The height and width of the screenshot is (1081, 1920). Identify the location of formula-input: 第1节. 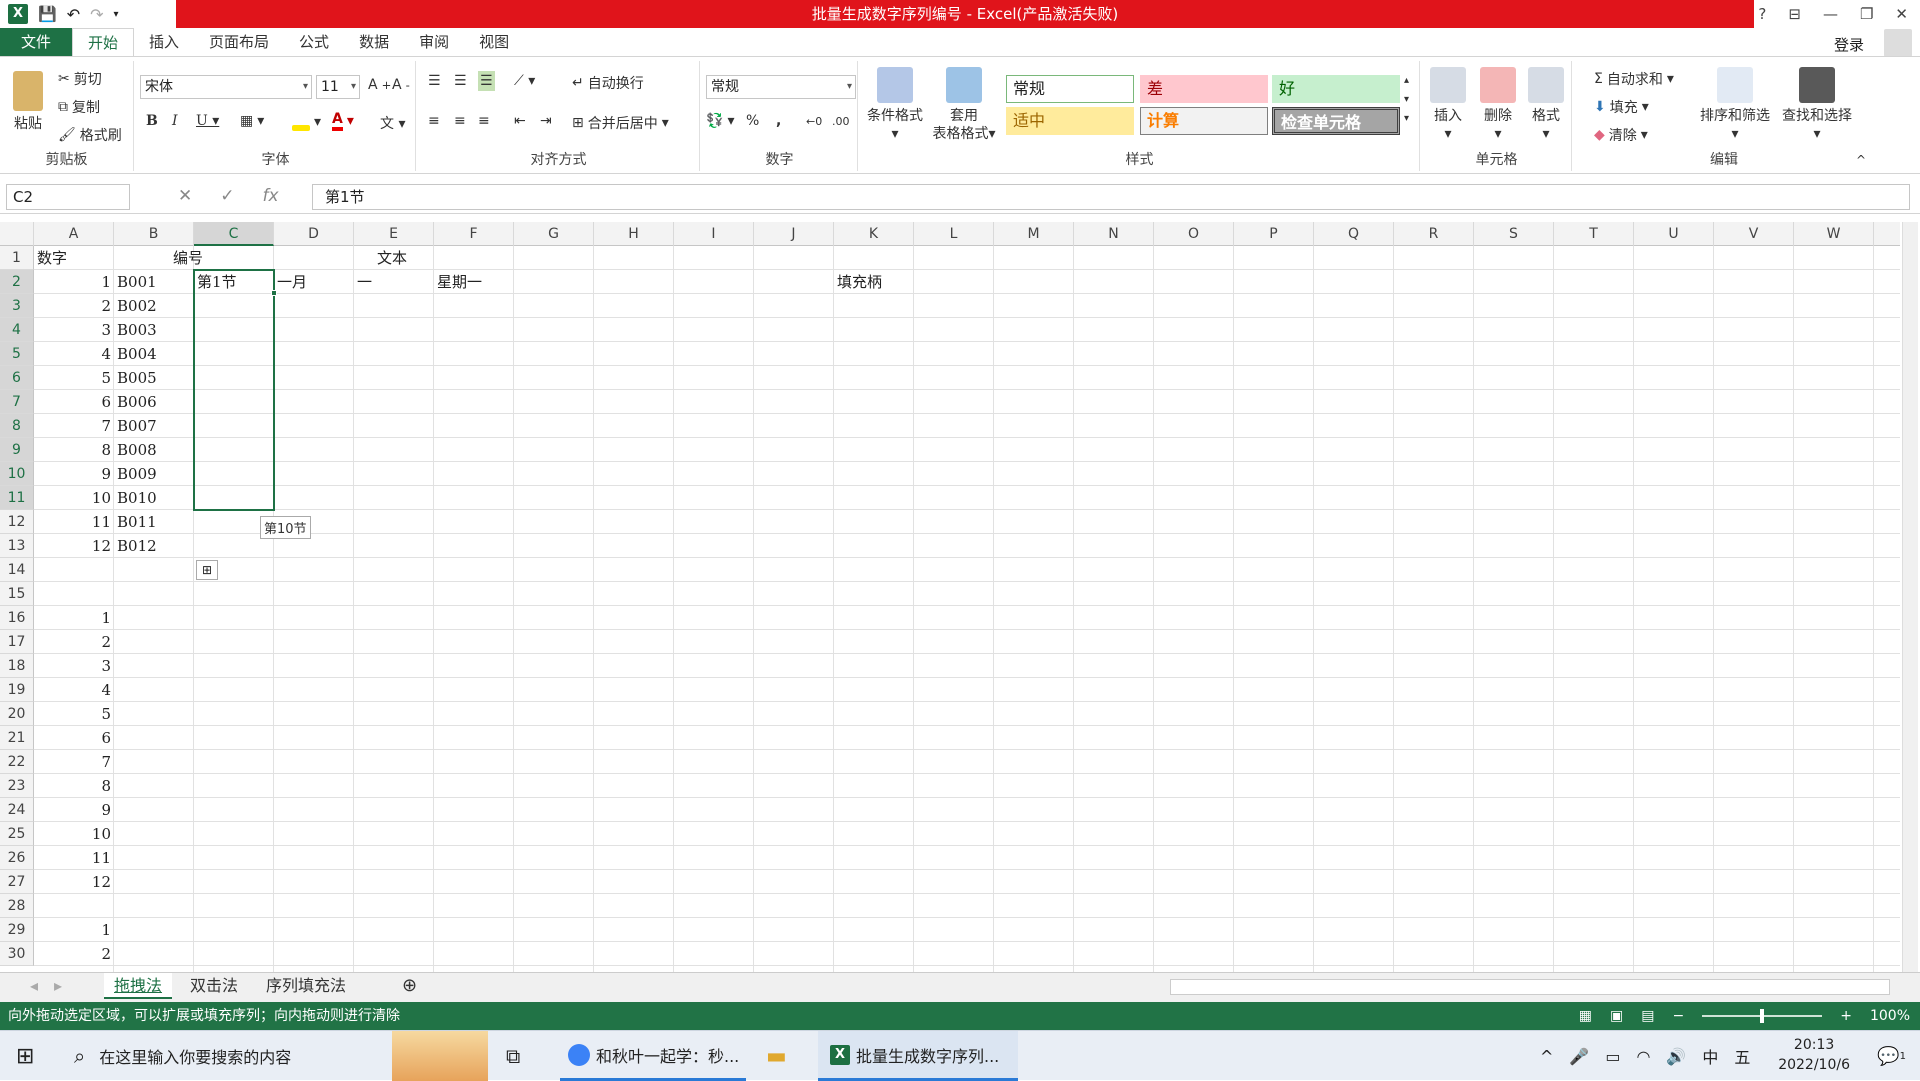
(1111, 197).